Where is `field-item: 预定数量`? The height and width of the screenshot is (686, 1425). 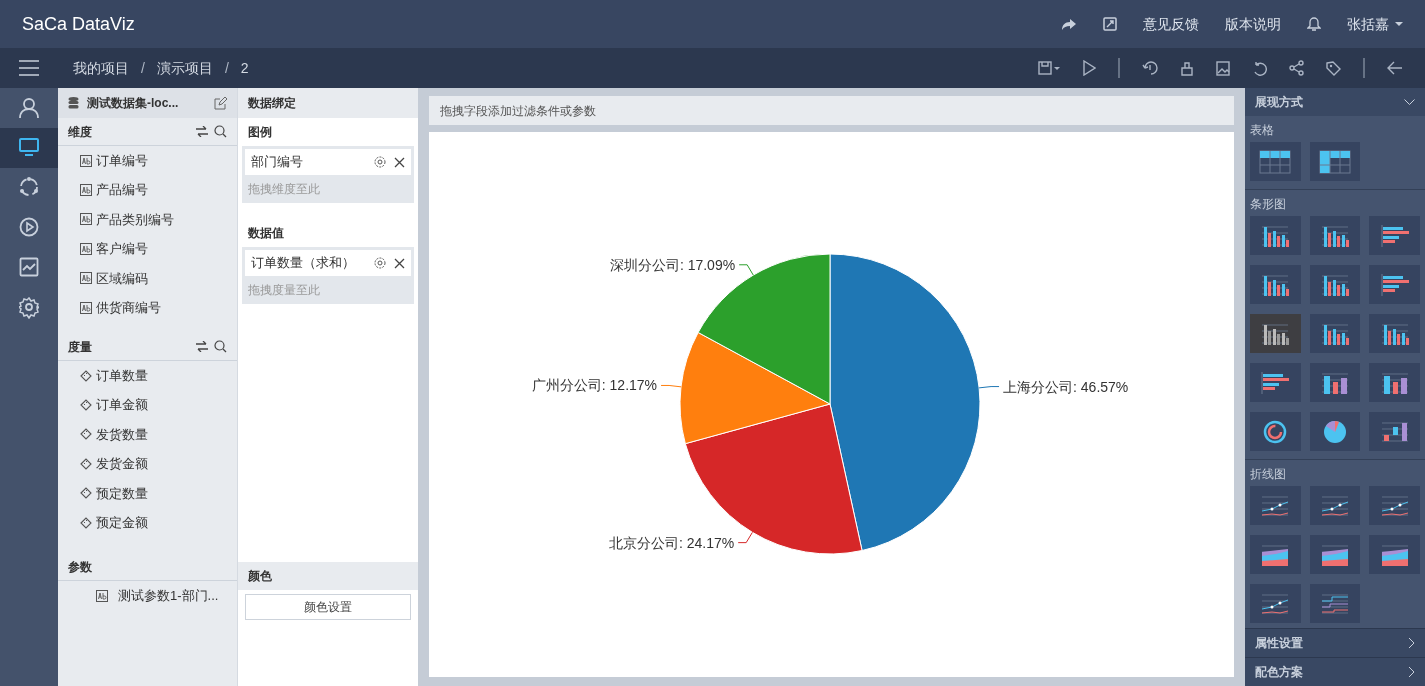
field-item: 预定数量 is located at coordinates (147, 493).